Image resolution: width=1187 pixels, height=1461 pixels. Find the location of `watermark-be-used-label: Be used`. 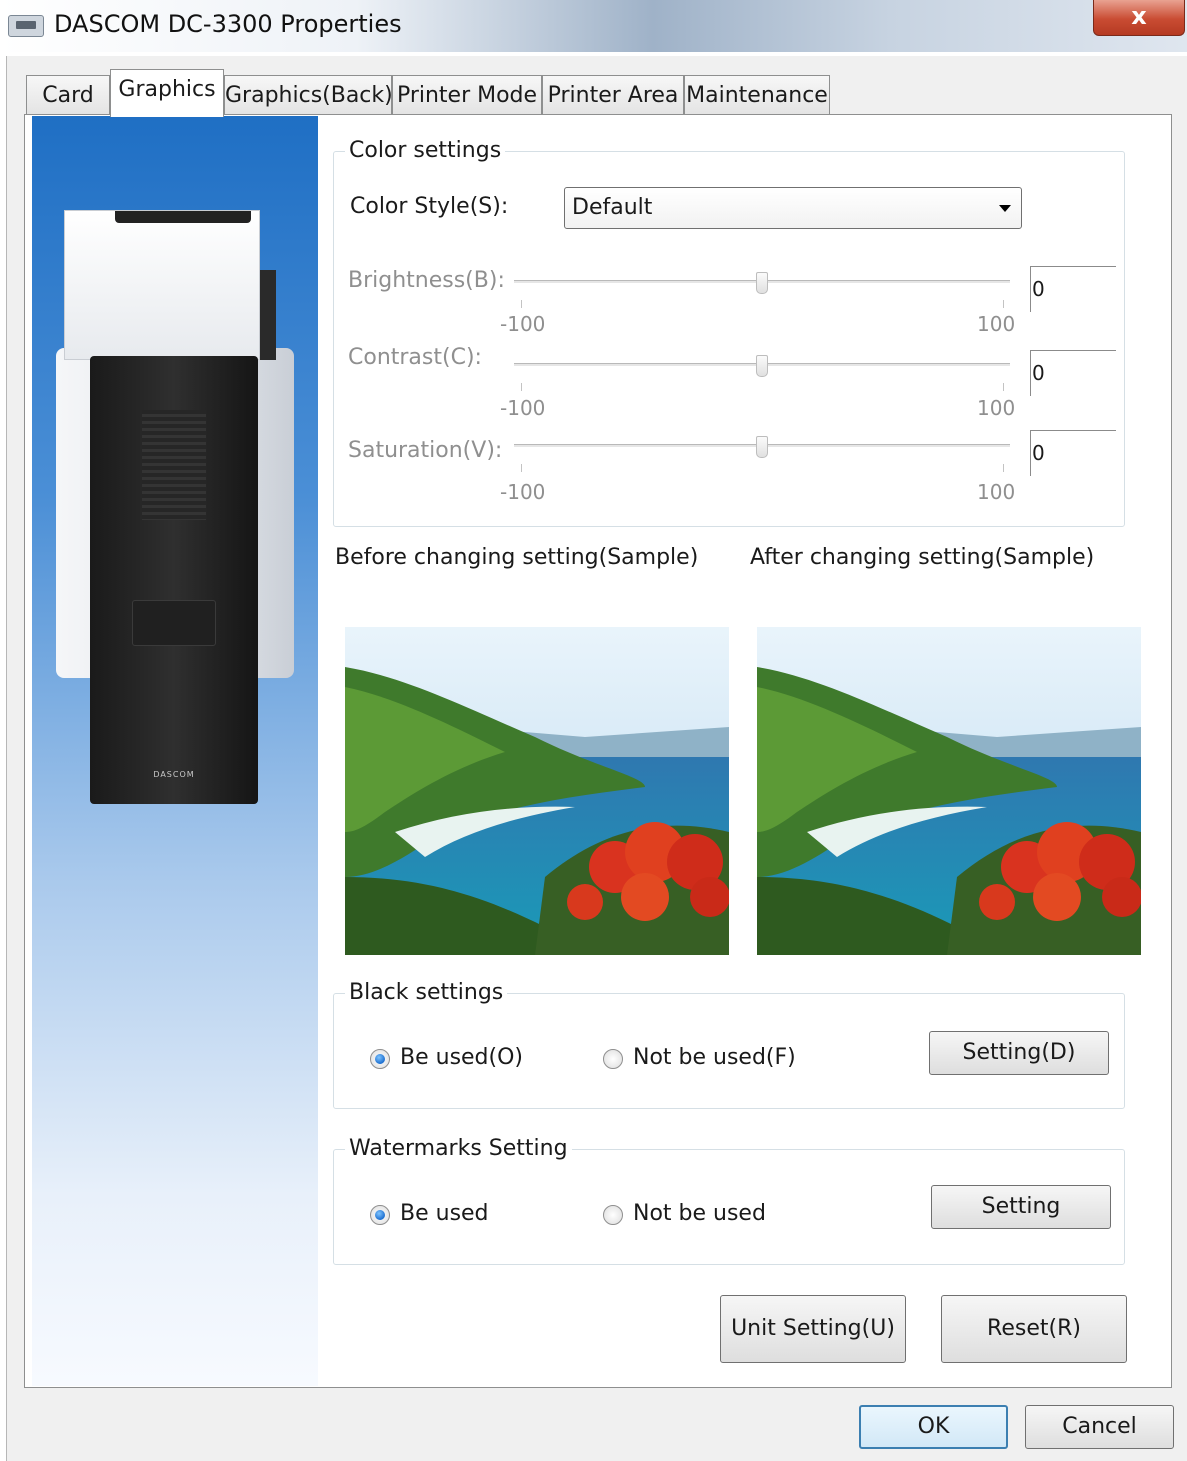

watermark-be-used-label: Be used is located at coordinates (444, 1213).